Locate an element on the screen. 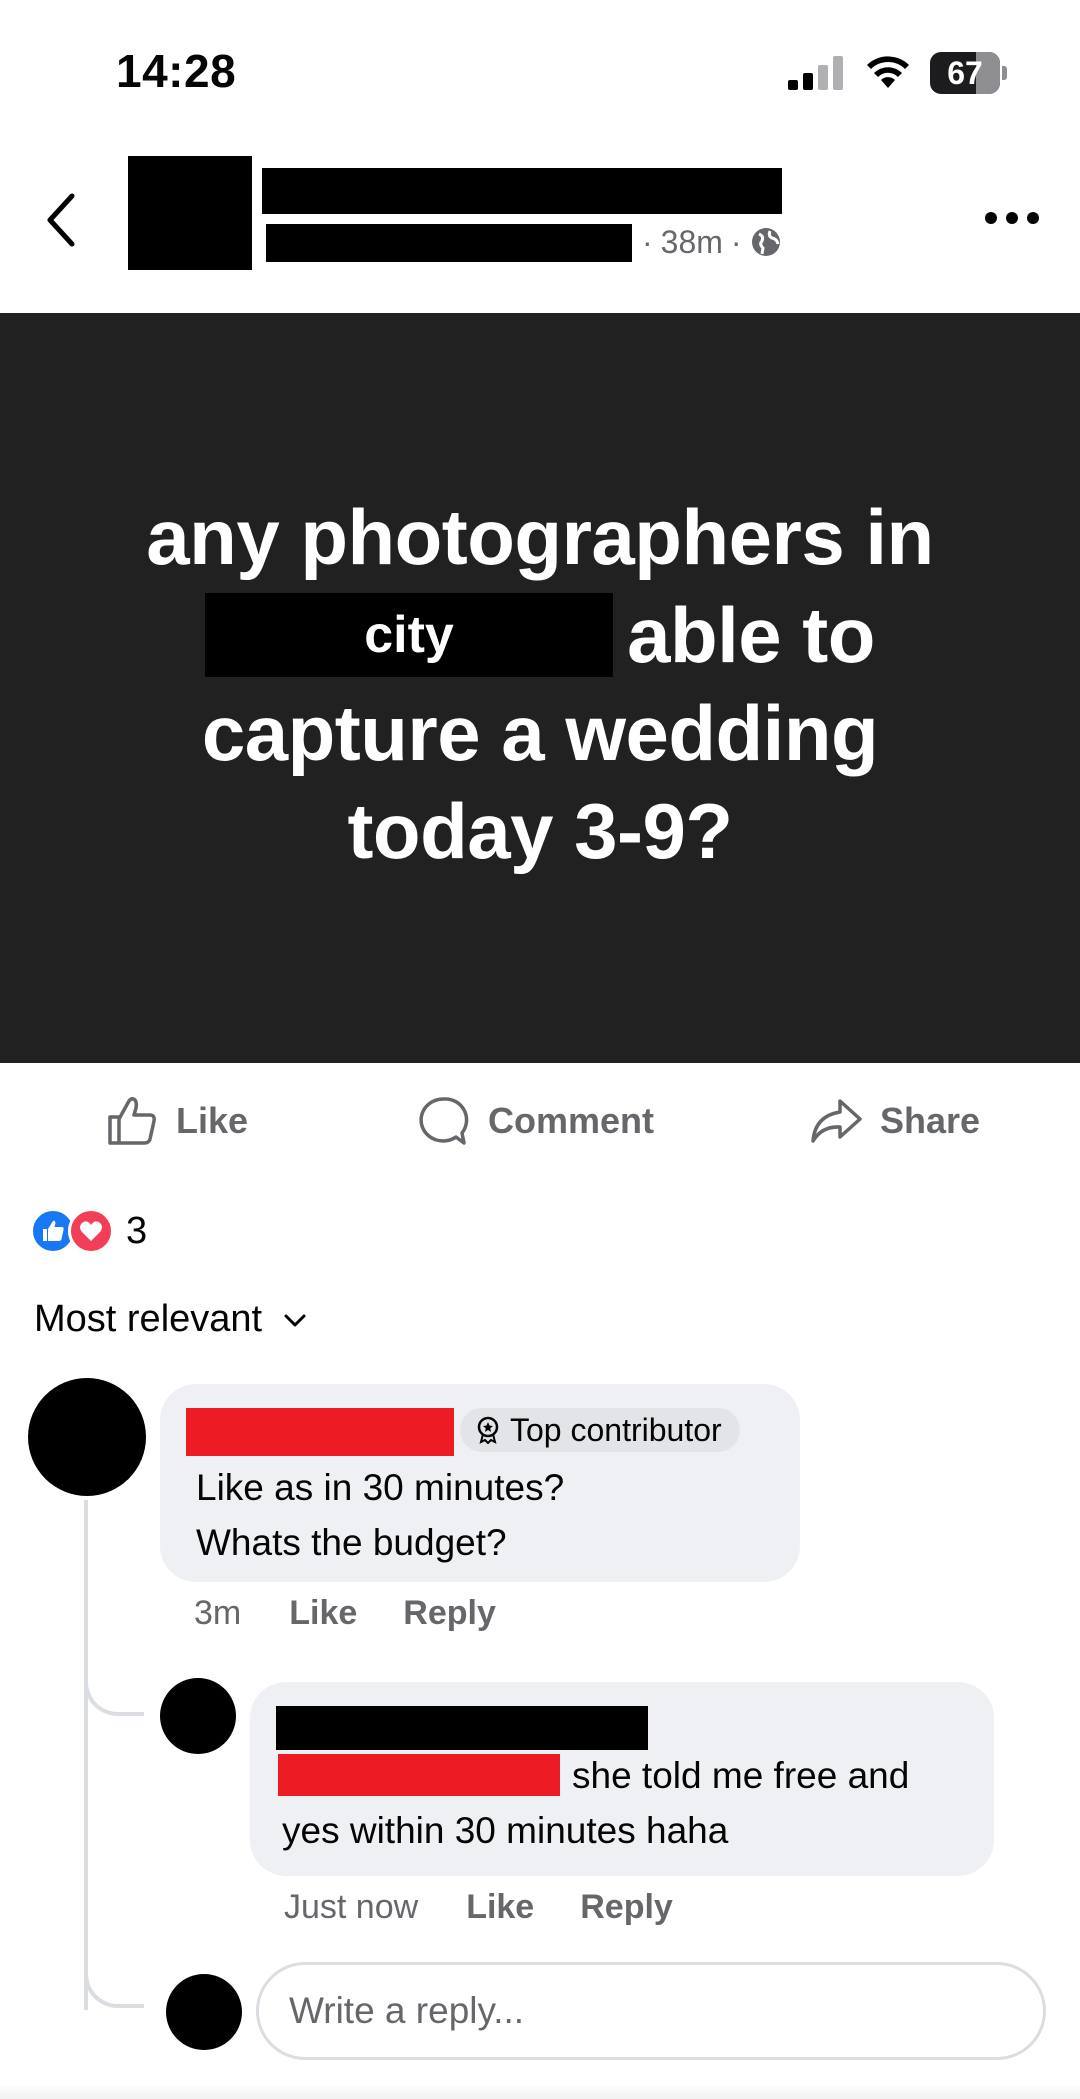  reaction-count: 3 is located at coordinates (137, 1230).